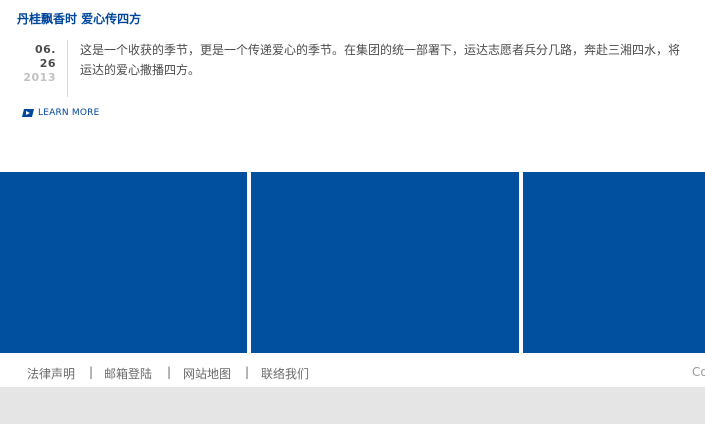 This screenshot has height=424, width=705. Describe the element at coordinates (28, 113) in the screenshot. I see `arrow-right-icon` at that location.